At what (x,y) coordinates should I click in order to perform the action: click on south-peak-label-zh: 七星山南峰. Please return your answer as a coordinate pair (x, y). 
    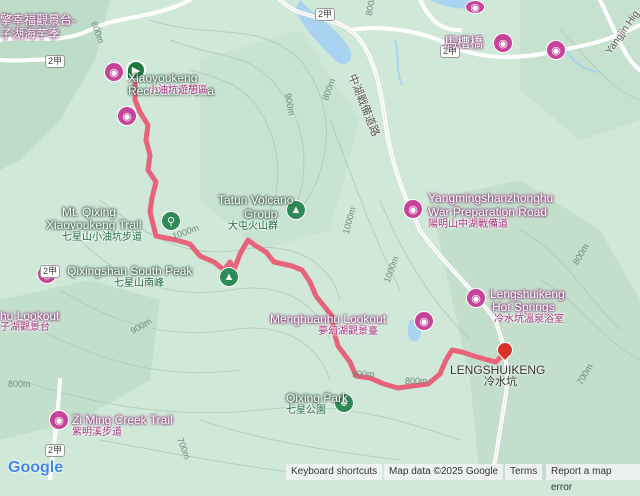
    Looking at the image, I should click on (139, 283).